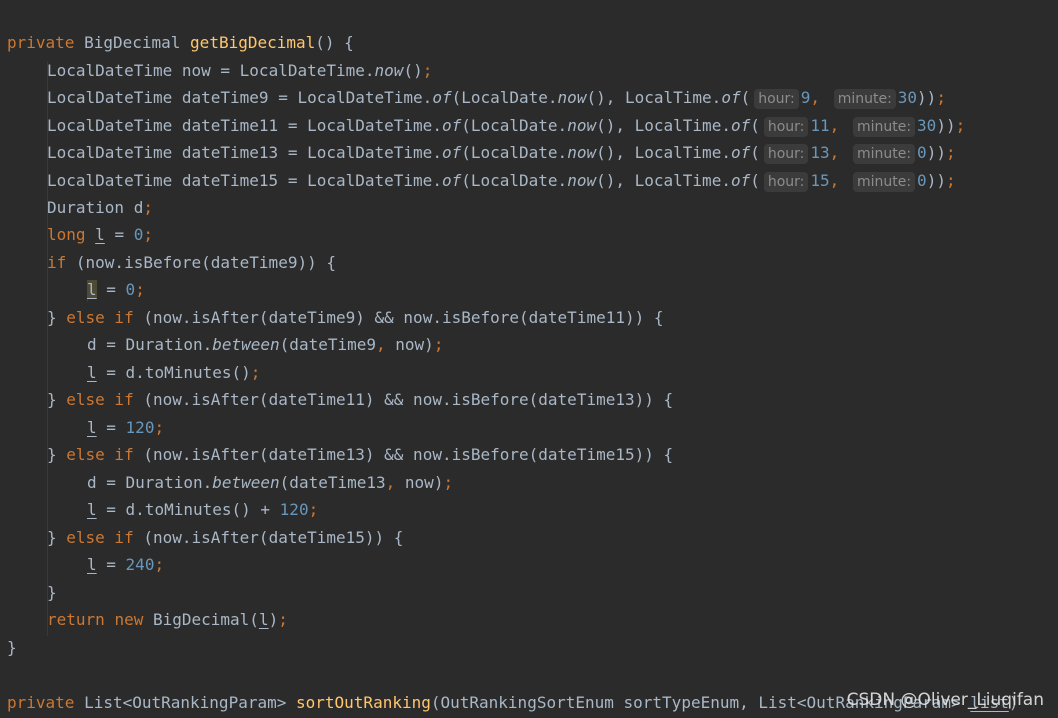 The height and width of the screenshot is (718, 1058). What do you see at coordinates (140, 564) in the screenshot?
I see `number-literal: 240` at bounding box center [140, 564].